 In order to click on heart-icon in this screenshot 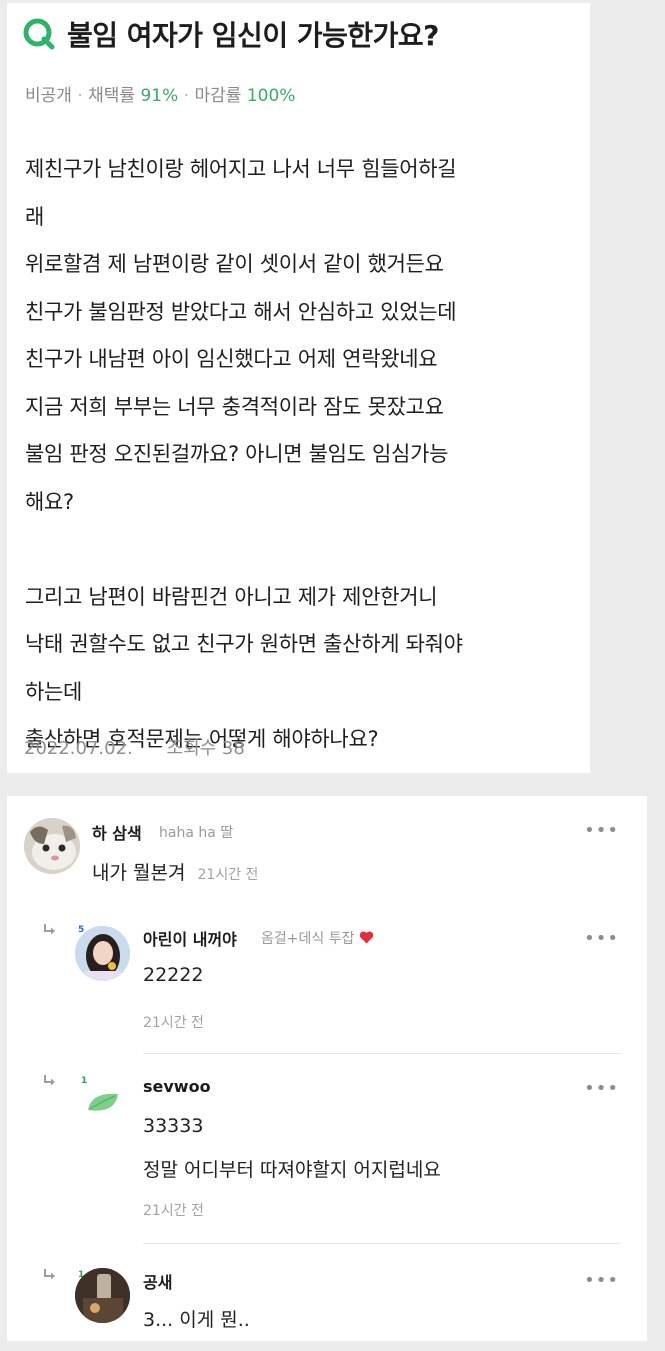, I will do `click(366, 937)`.